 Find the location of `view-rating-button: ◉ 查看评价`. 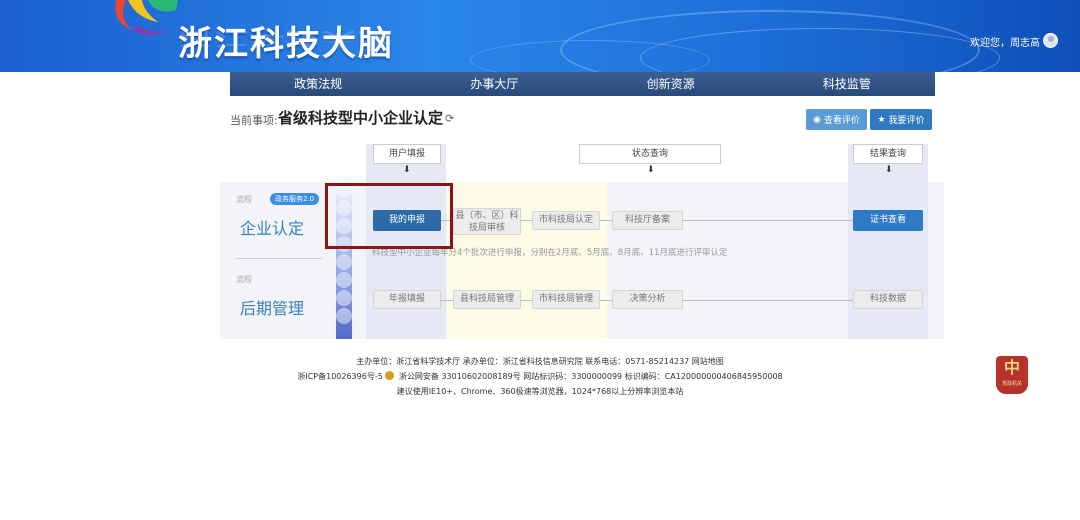

view-rating-button: ◉ 查看评价 is located at coordinates (836, 119).